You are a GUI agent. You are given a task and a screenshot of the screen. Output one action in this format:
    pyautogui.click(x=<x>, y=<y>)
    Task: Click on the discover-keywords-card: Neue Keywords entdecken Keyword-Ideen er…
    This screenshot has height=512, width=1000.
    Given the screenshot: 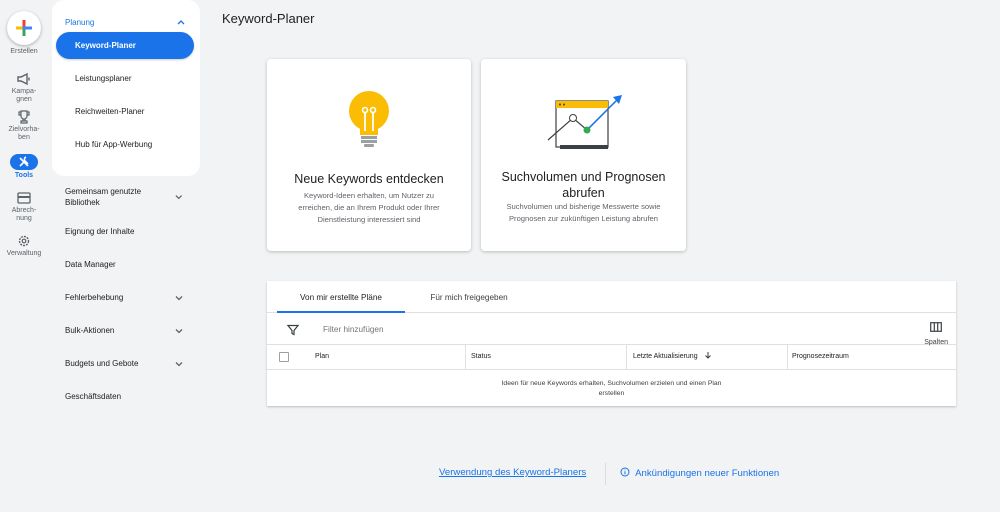 What is the action you would take?
    pyautogui.click(x=369, y=155)
    